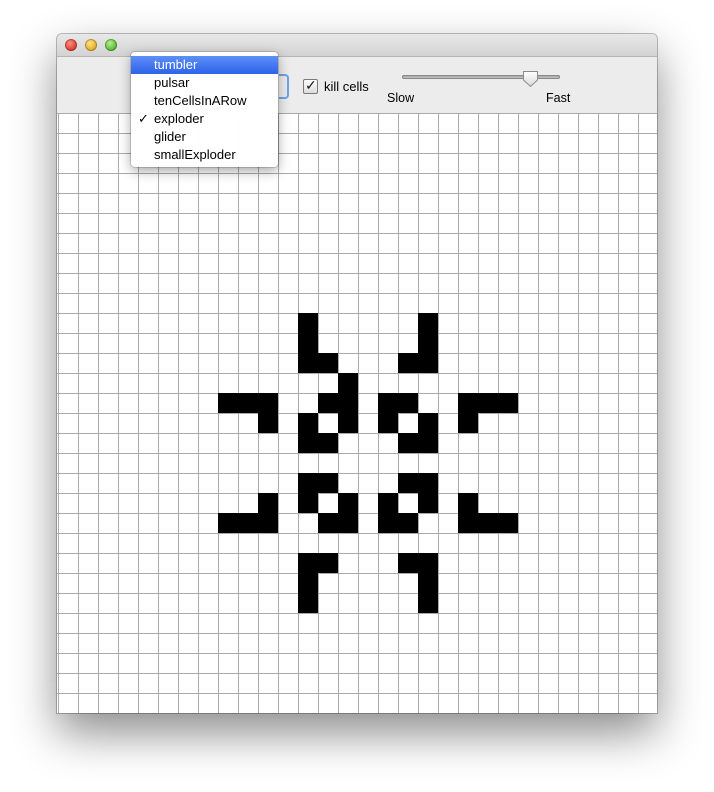  Describe the element at coordinates (71, 45) in the screenshot. I see `close-button` at that location.